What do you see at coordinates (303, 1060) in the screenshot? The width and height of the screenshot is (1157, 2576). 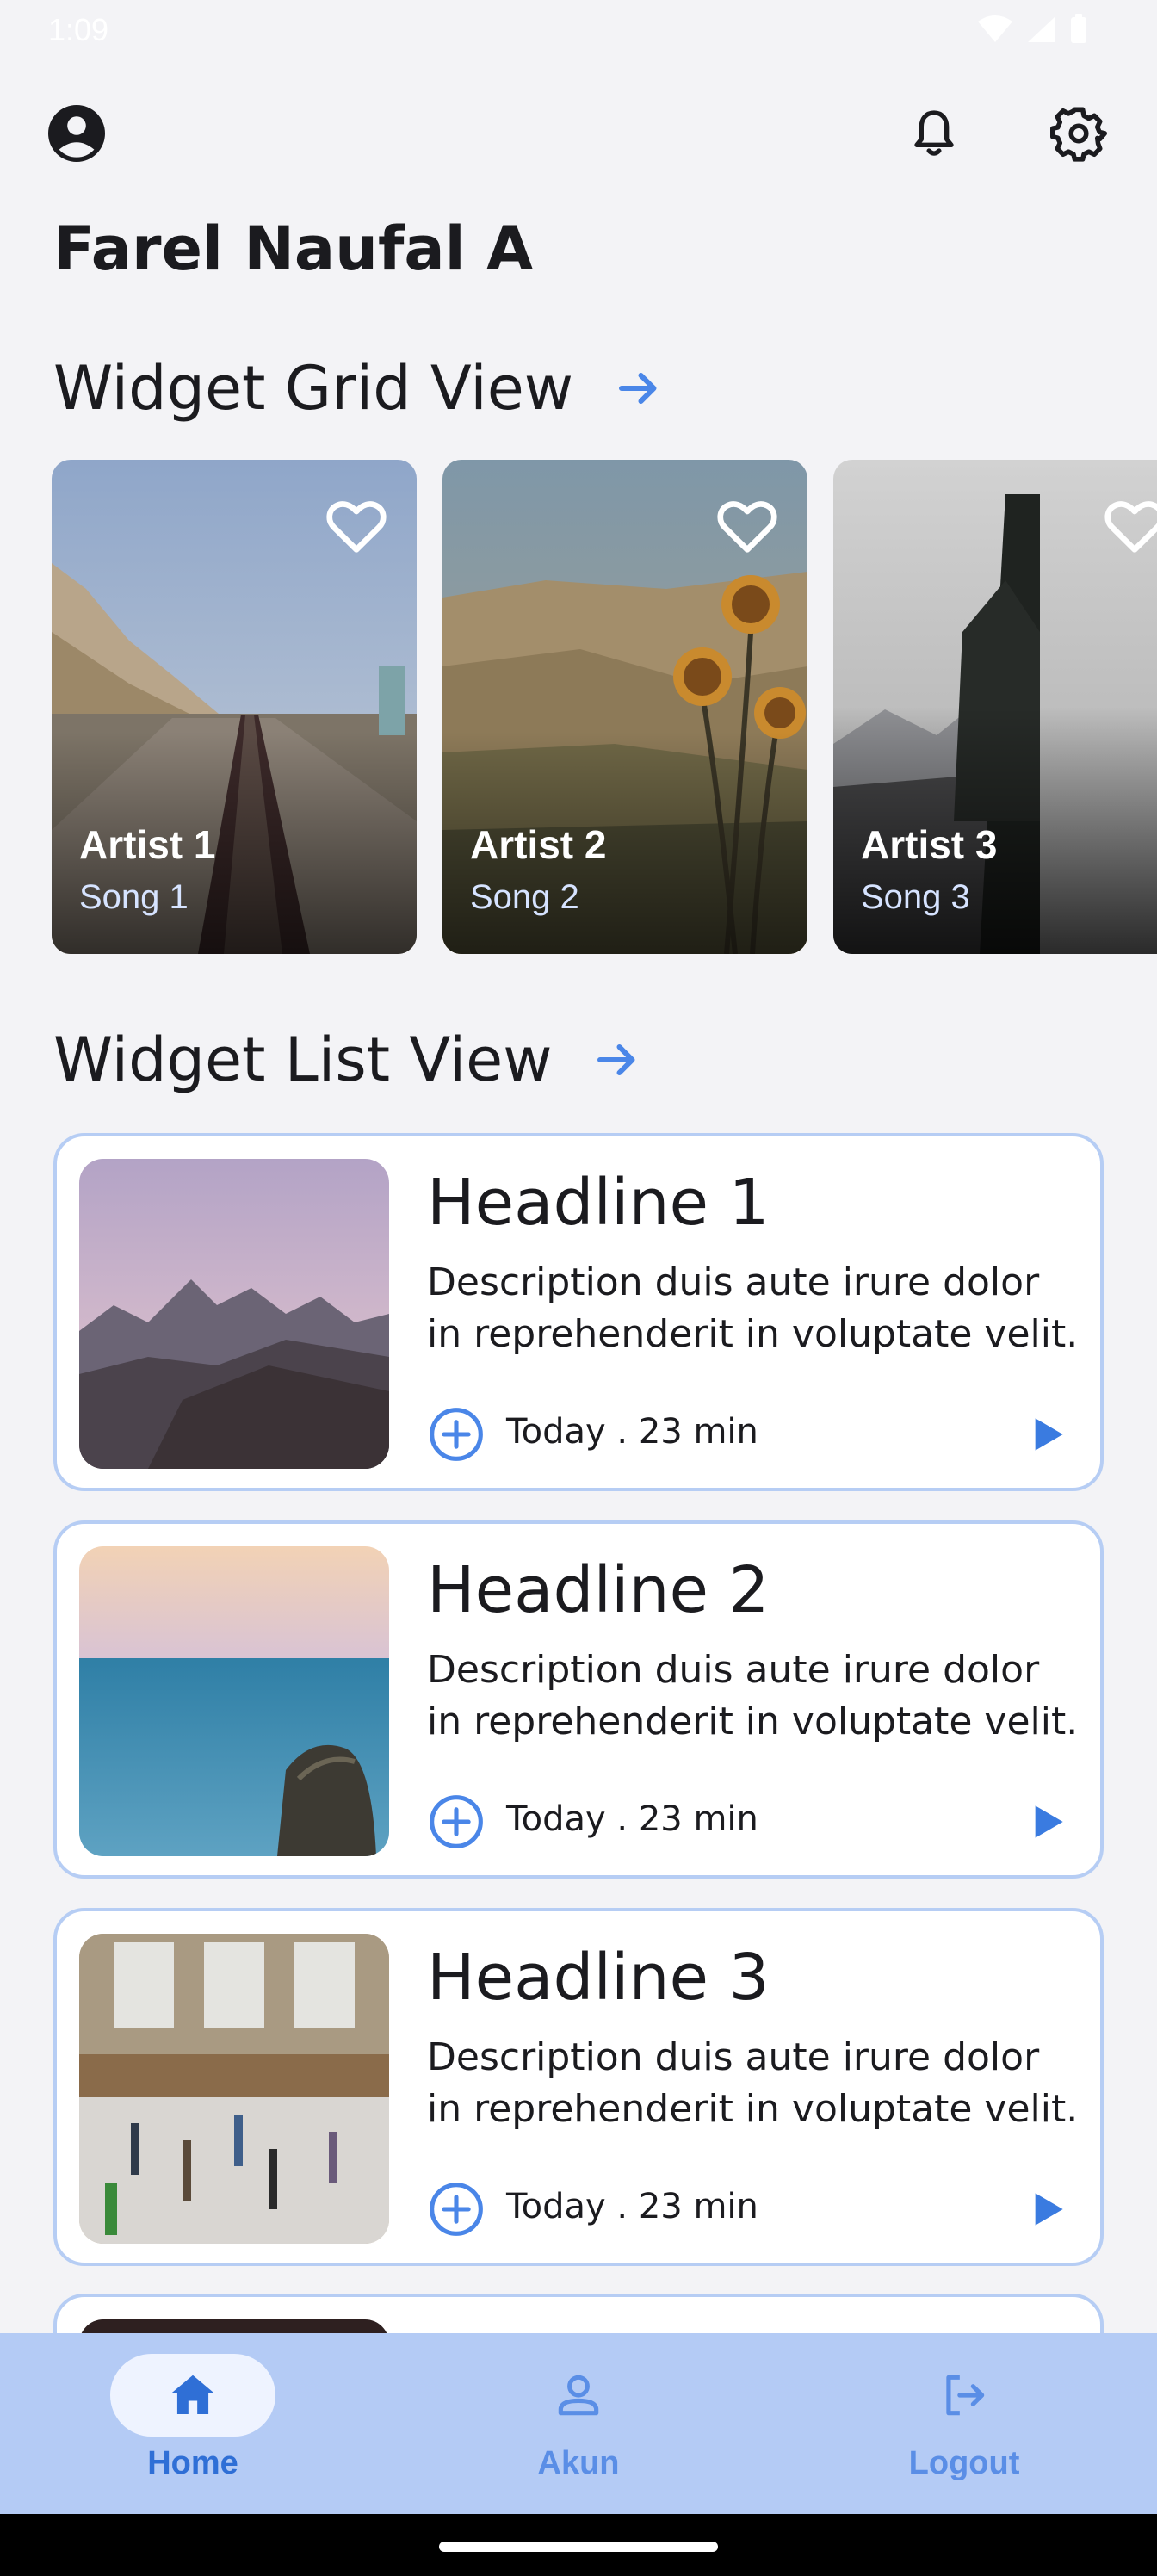 I see `list-section-title: Widget List View` at bounding box center [303, 1060].